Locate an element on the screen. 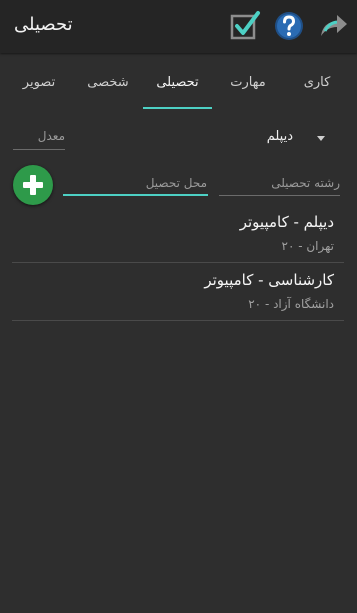 Image resolution: width=357 pixels, height=613 pixels. place-of-study-underline is located at coordinates (135, 195).